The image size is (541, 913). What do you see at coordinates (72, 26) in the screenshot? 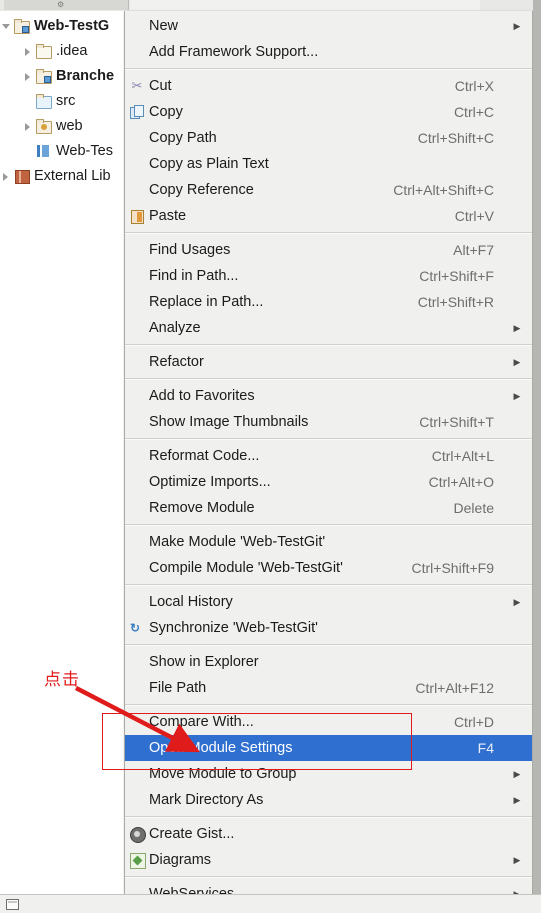
I see `tree-item-label: Web-TestG` at bounding box center [72, 26].